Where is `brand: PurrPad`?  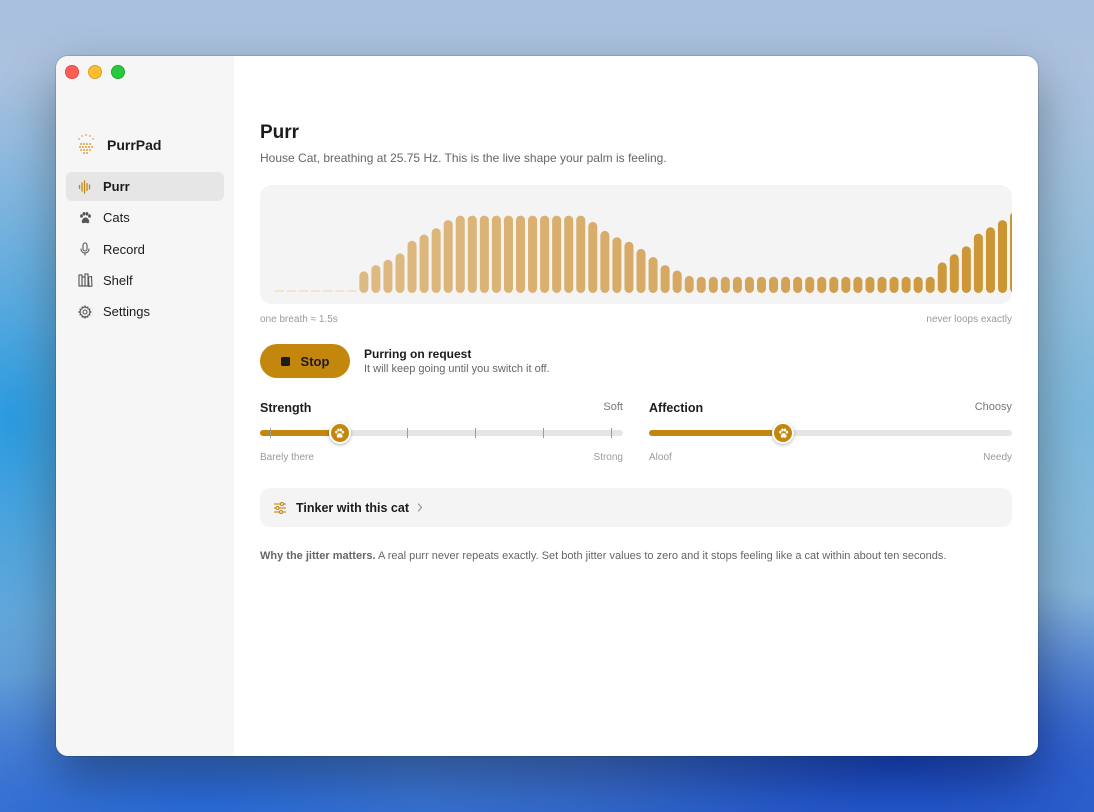 brand: PurrPad is located at coordinates (118, 145).